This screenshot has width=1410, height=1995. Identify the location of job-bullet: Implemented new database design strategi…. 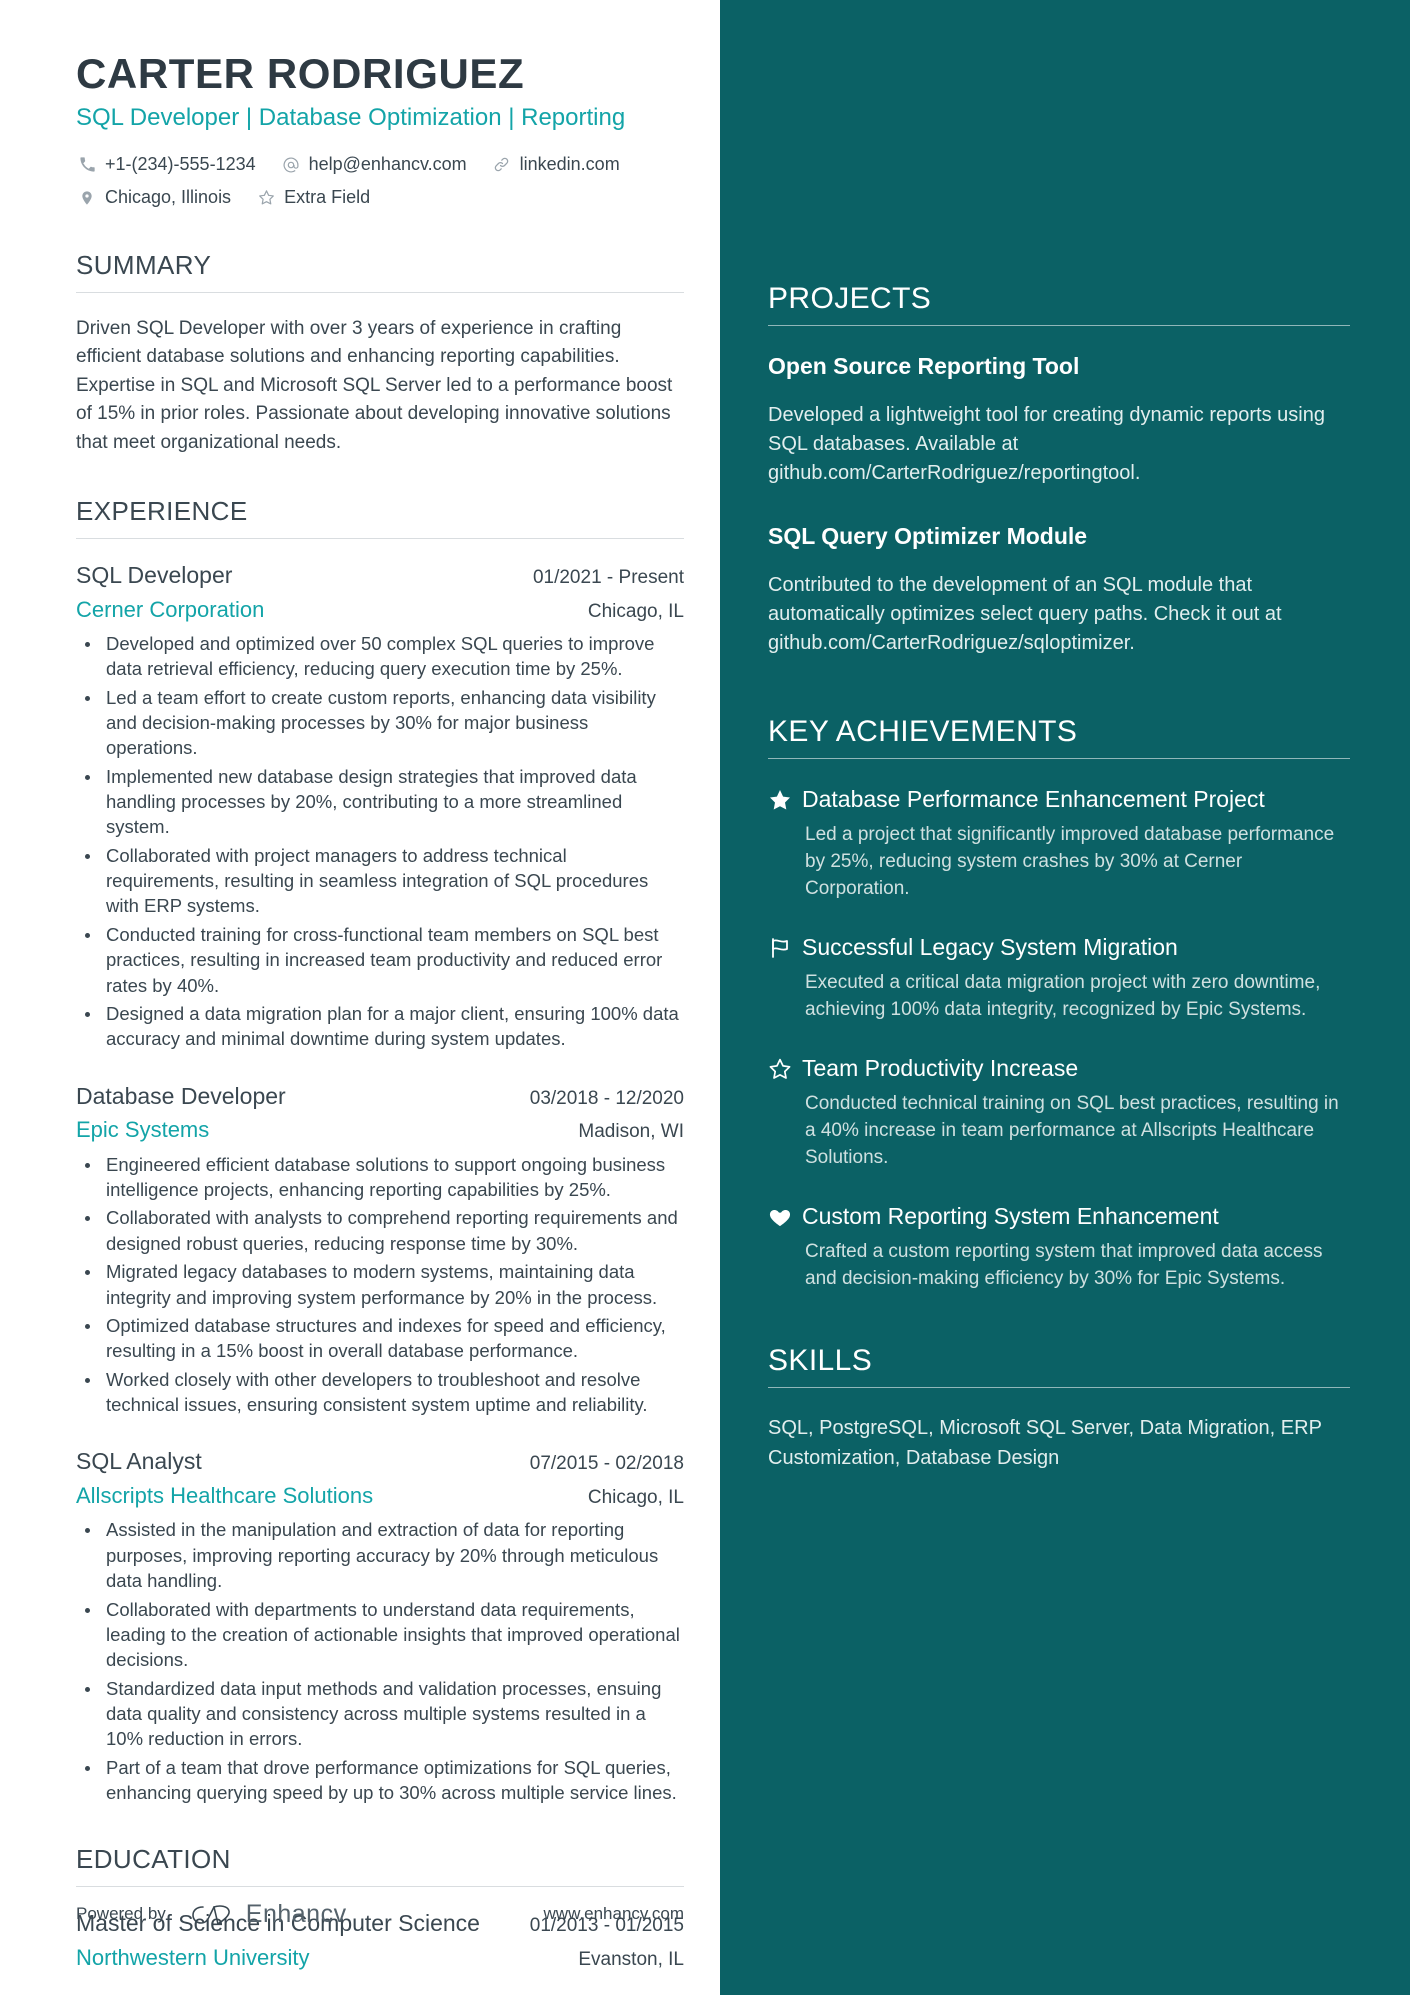
(393, 802).